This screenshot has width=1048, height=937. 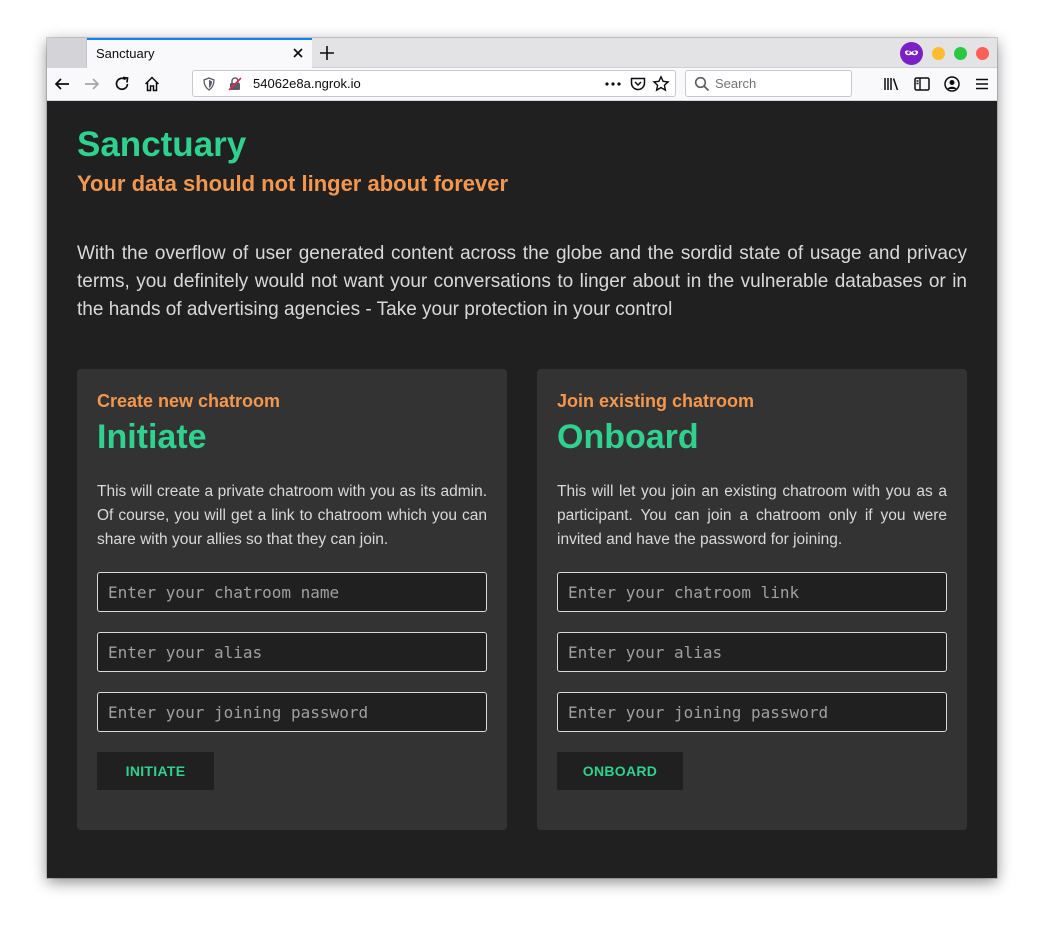 I want to click on more-actions-icon, so click(x=613, y=84).